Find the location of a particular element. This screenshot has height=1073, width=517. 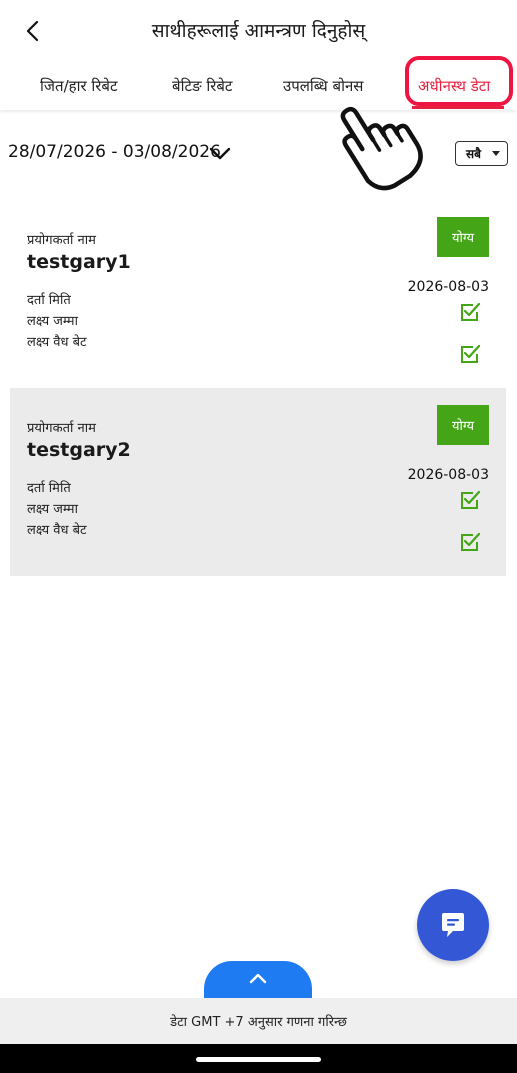

chevron-down-icon is located at coordinates (220, 154).